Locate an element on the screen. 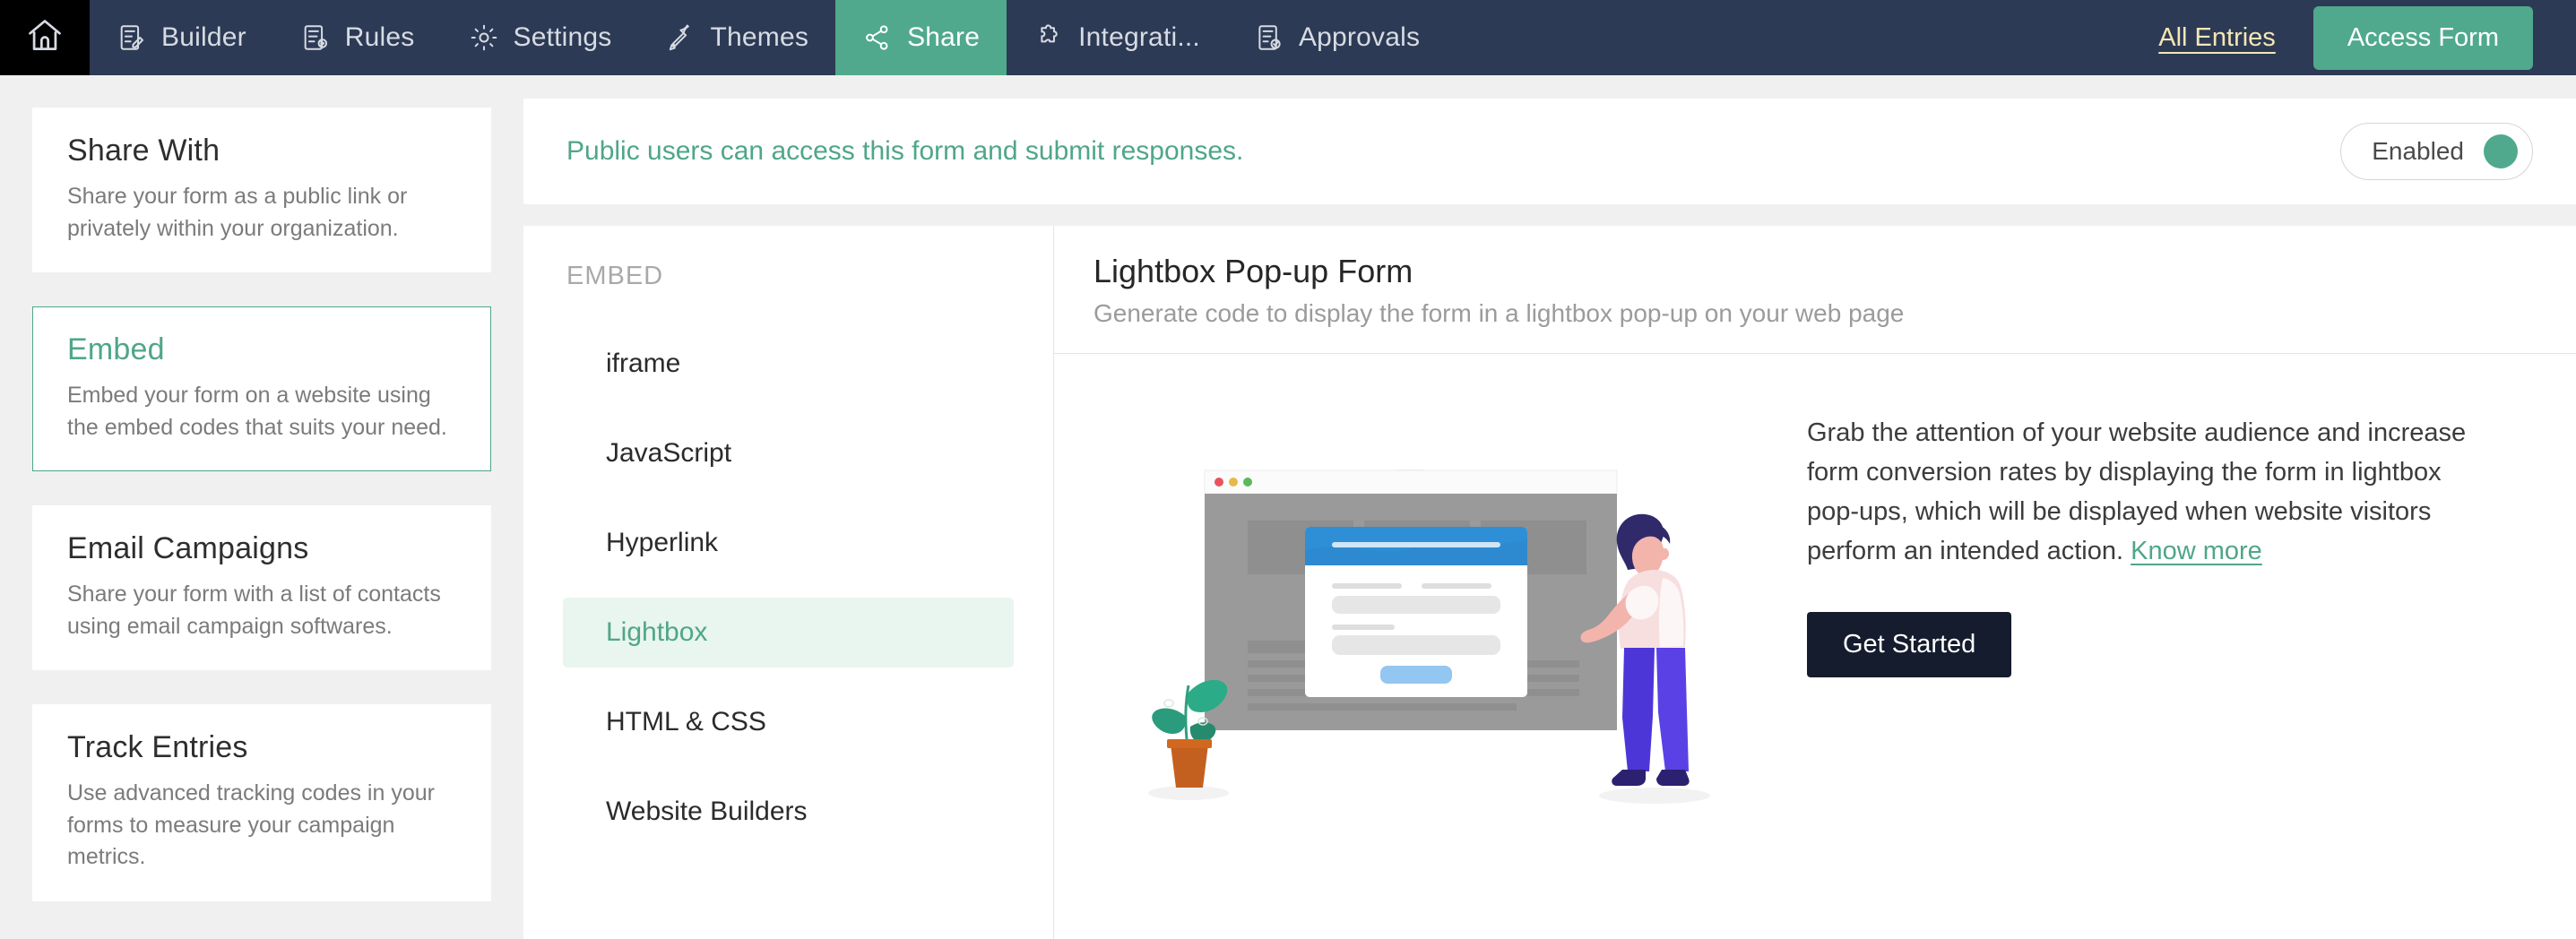 This screenshot has height=939, width=2576. embed-menu-item-label: HTML & CSS is located at coordinates (686, 722).